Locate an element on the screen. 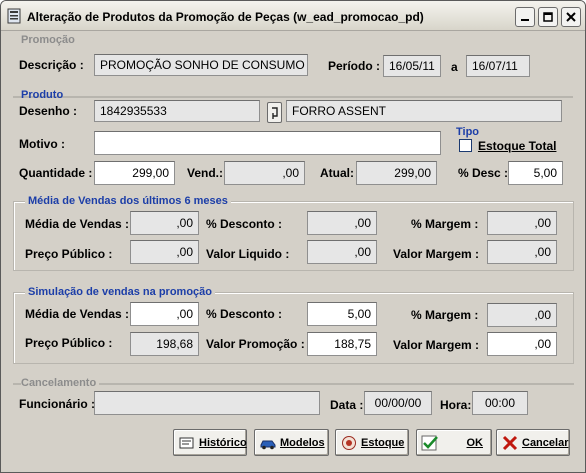 The height and width of the screenshot is (473, 586). product-lookup-button is located at coordinates (274, 112).